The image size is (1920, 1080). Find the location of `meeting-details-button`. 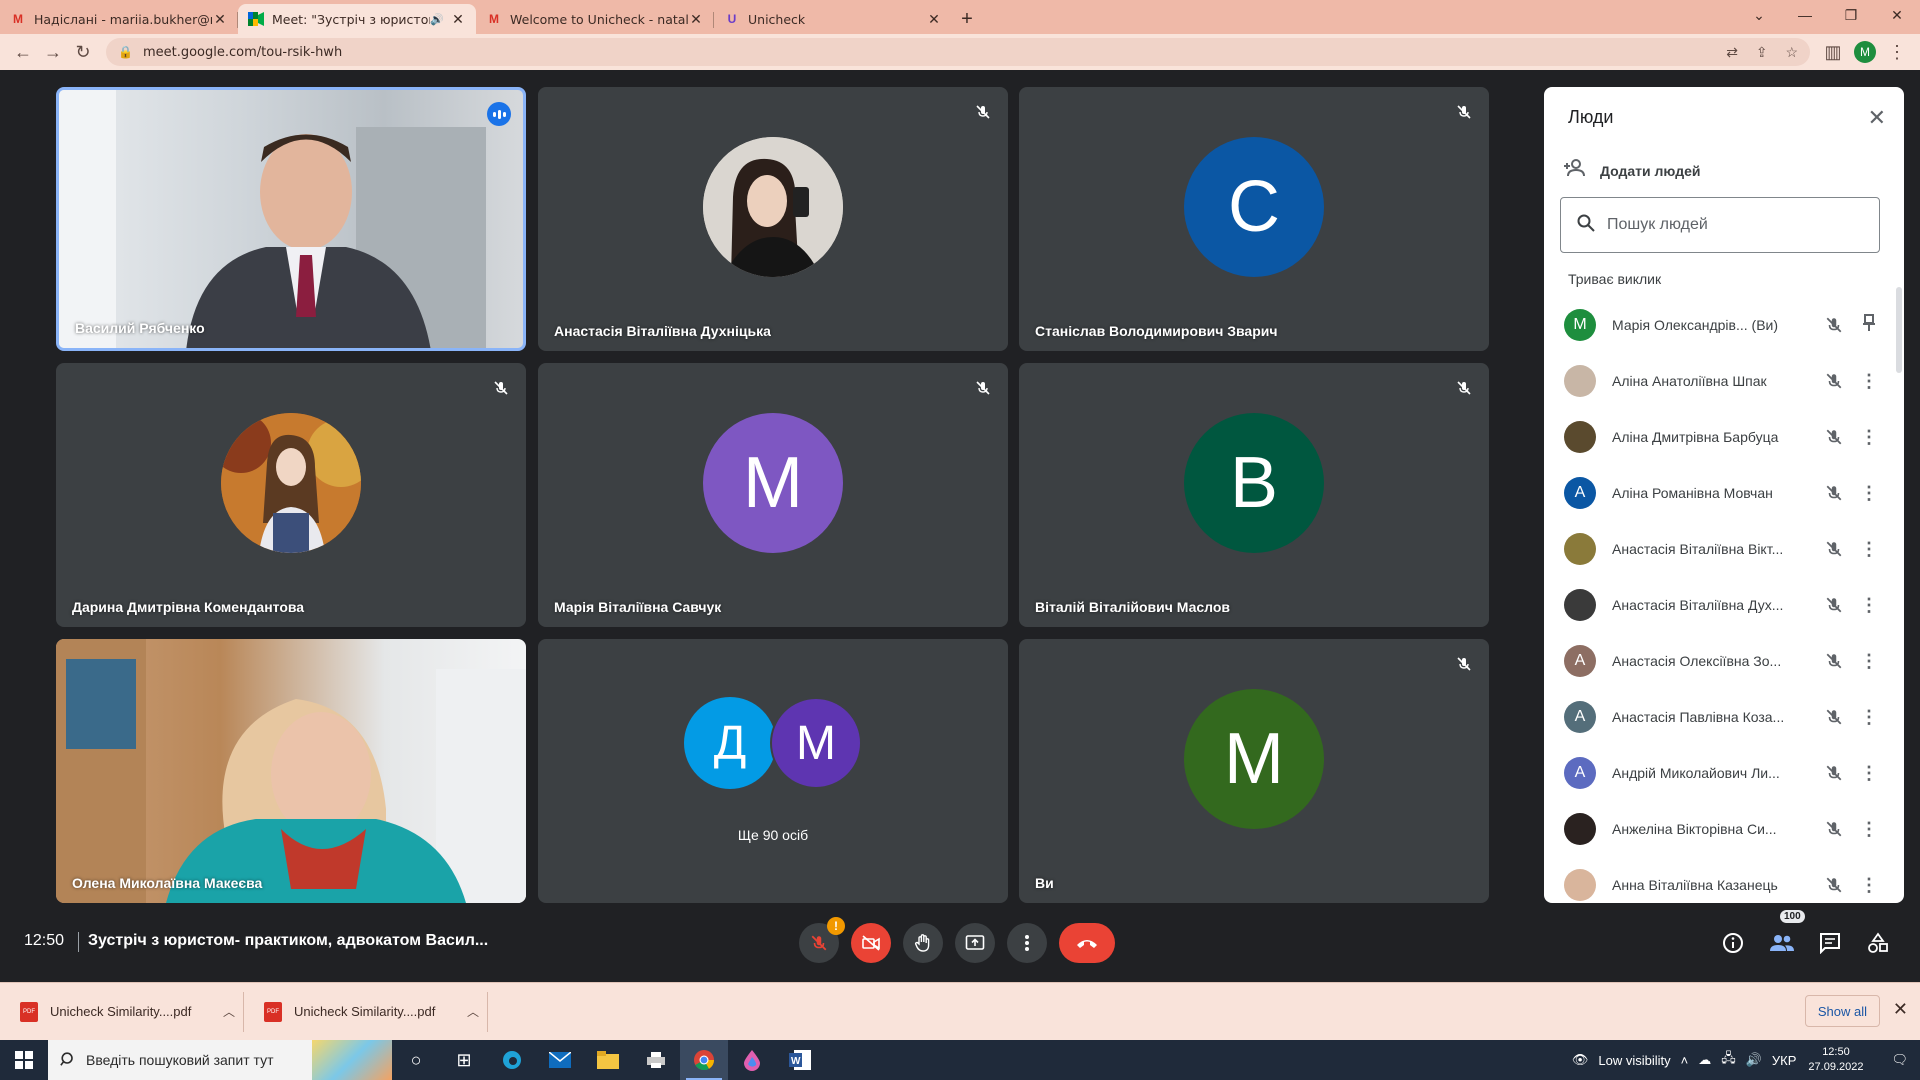

meeting-details-button is located at coordinates (1733, 943).